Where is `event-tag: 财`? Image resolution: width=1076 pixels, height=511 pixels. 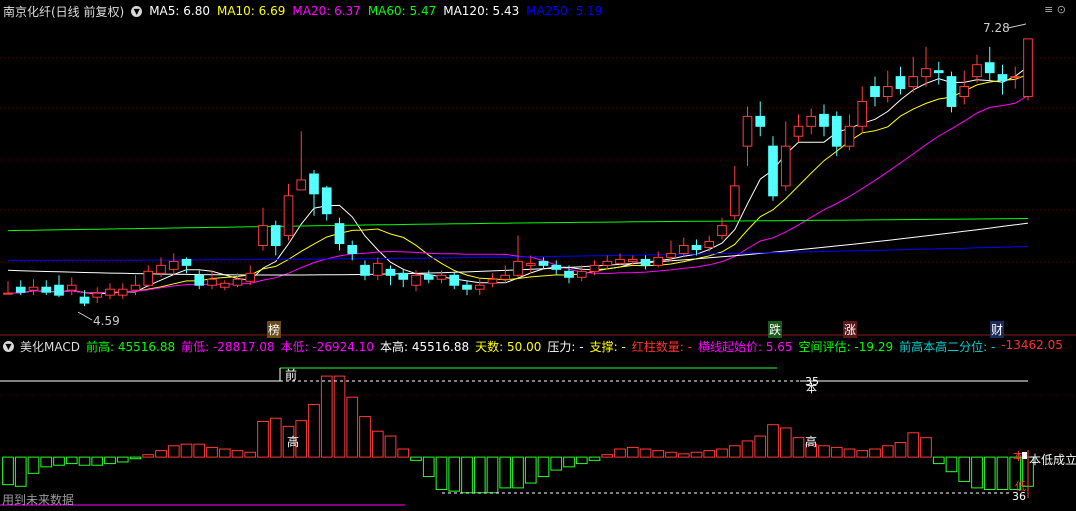 event-tag: 财 is located at coordinates (997, 329).